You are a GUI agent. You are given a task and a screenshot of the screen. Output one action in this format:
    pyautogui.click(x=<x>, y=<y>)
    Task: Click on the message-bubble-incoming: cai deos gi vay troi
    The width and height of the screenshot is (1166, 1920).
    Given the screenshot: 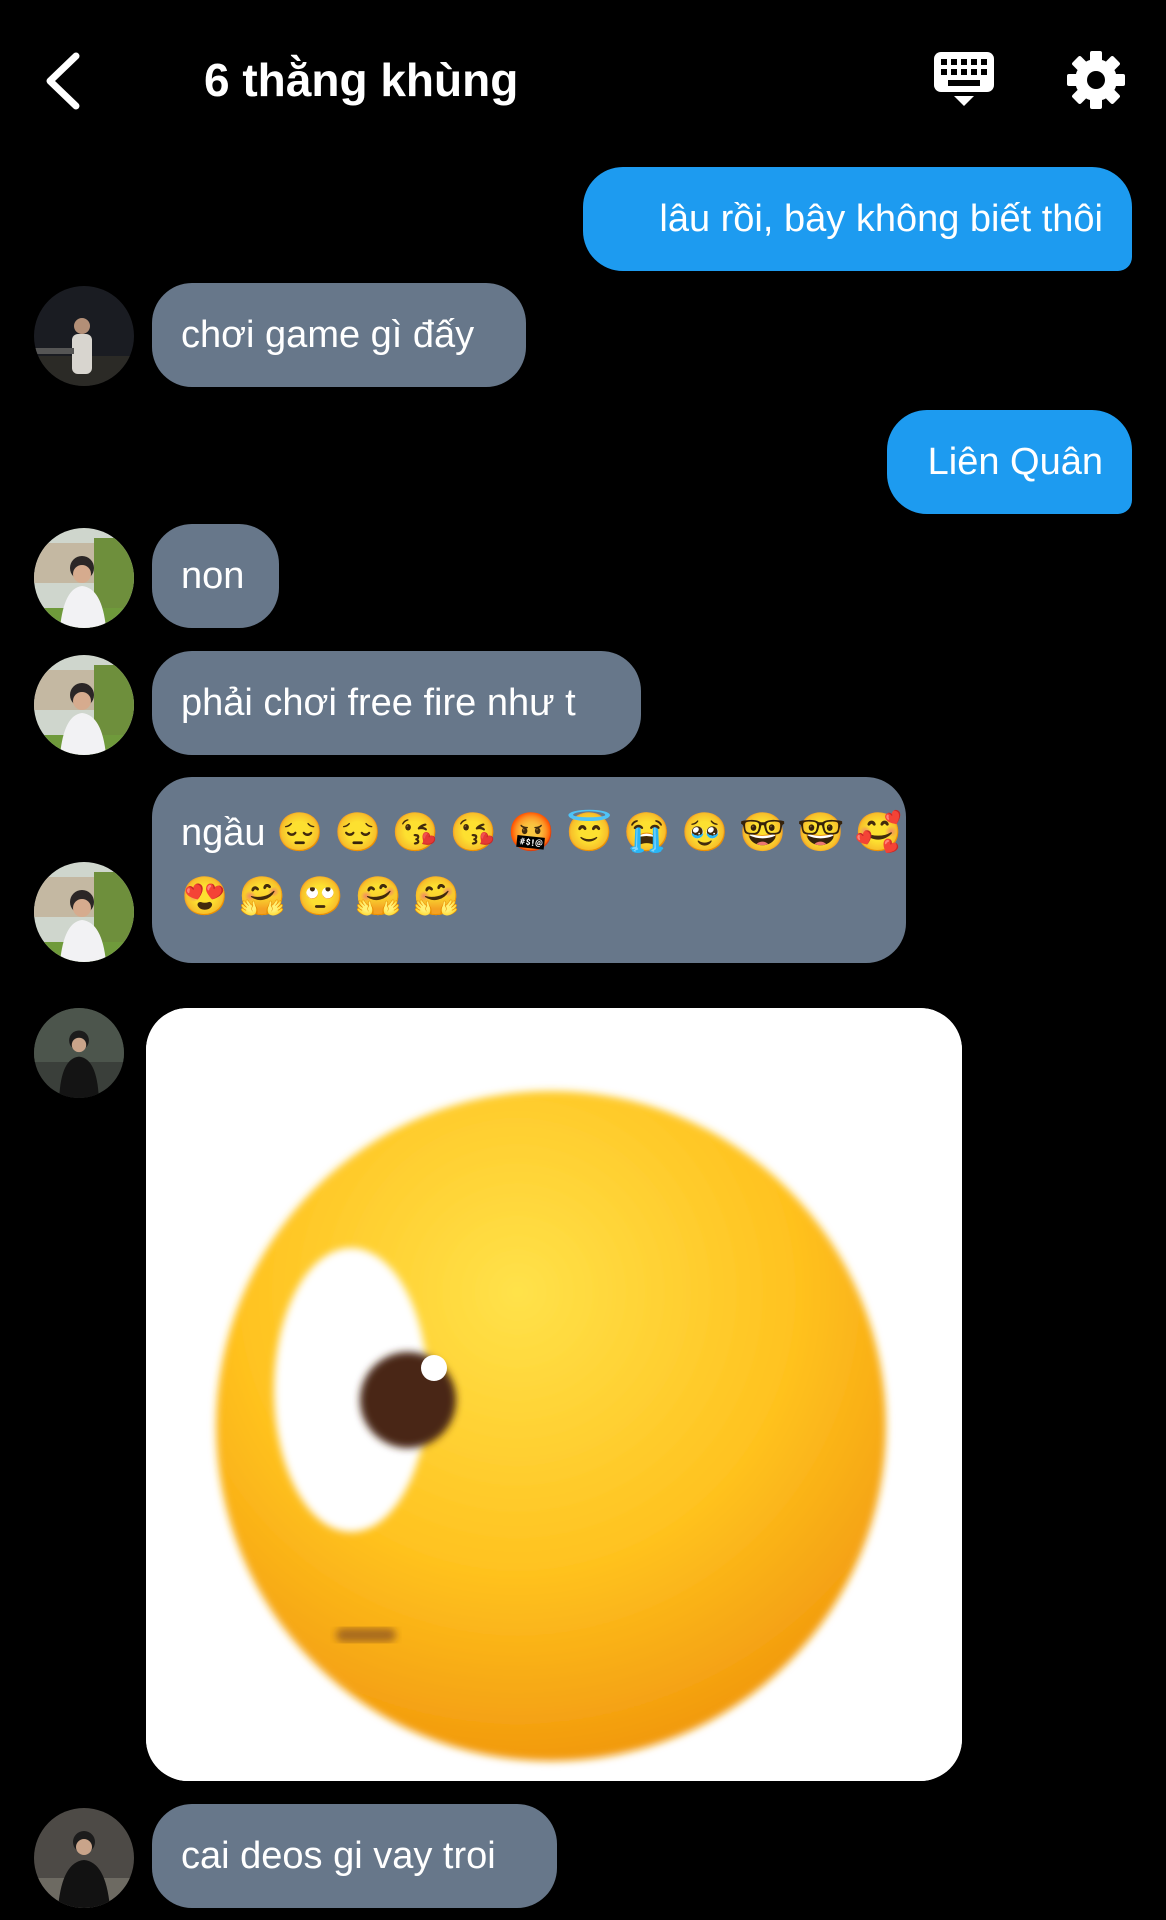 What is the action you would take?
    pyautogui.click(x=354, y=1856)
    